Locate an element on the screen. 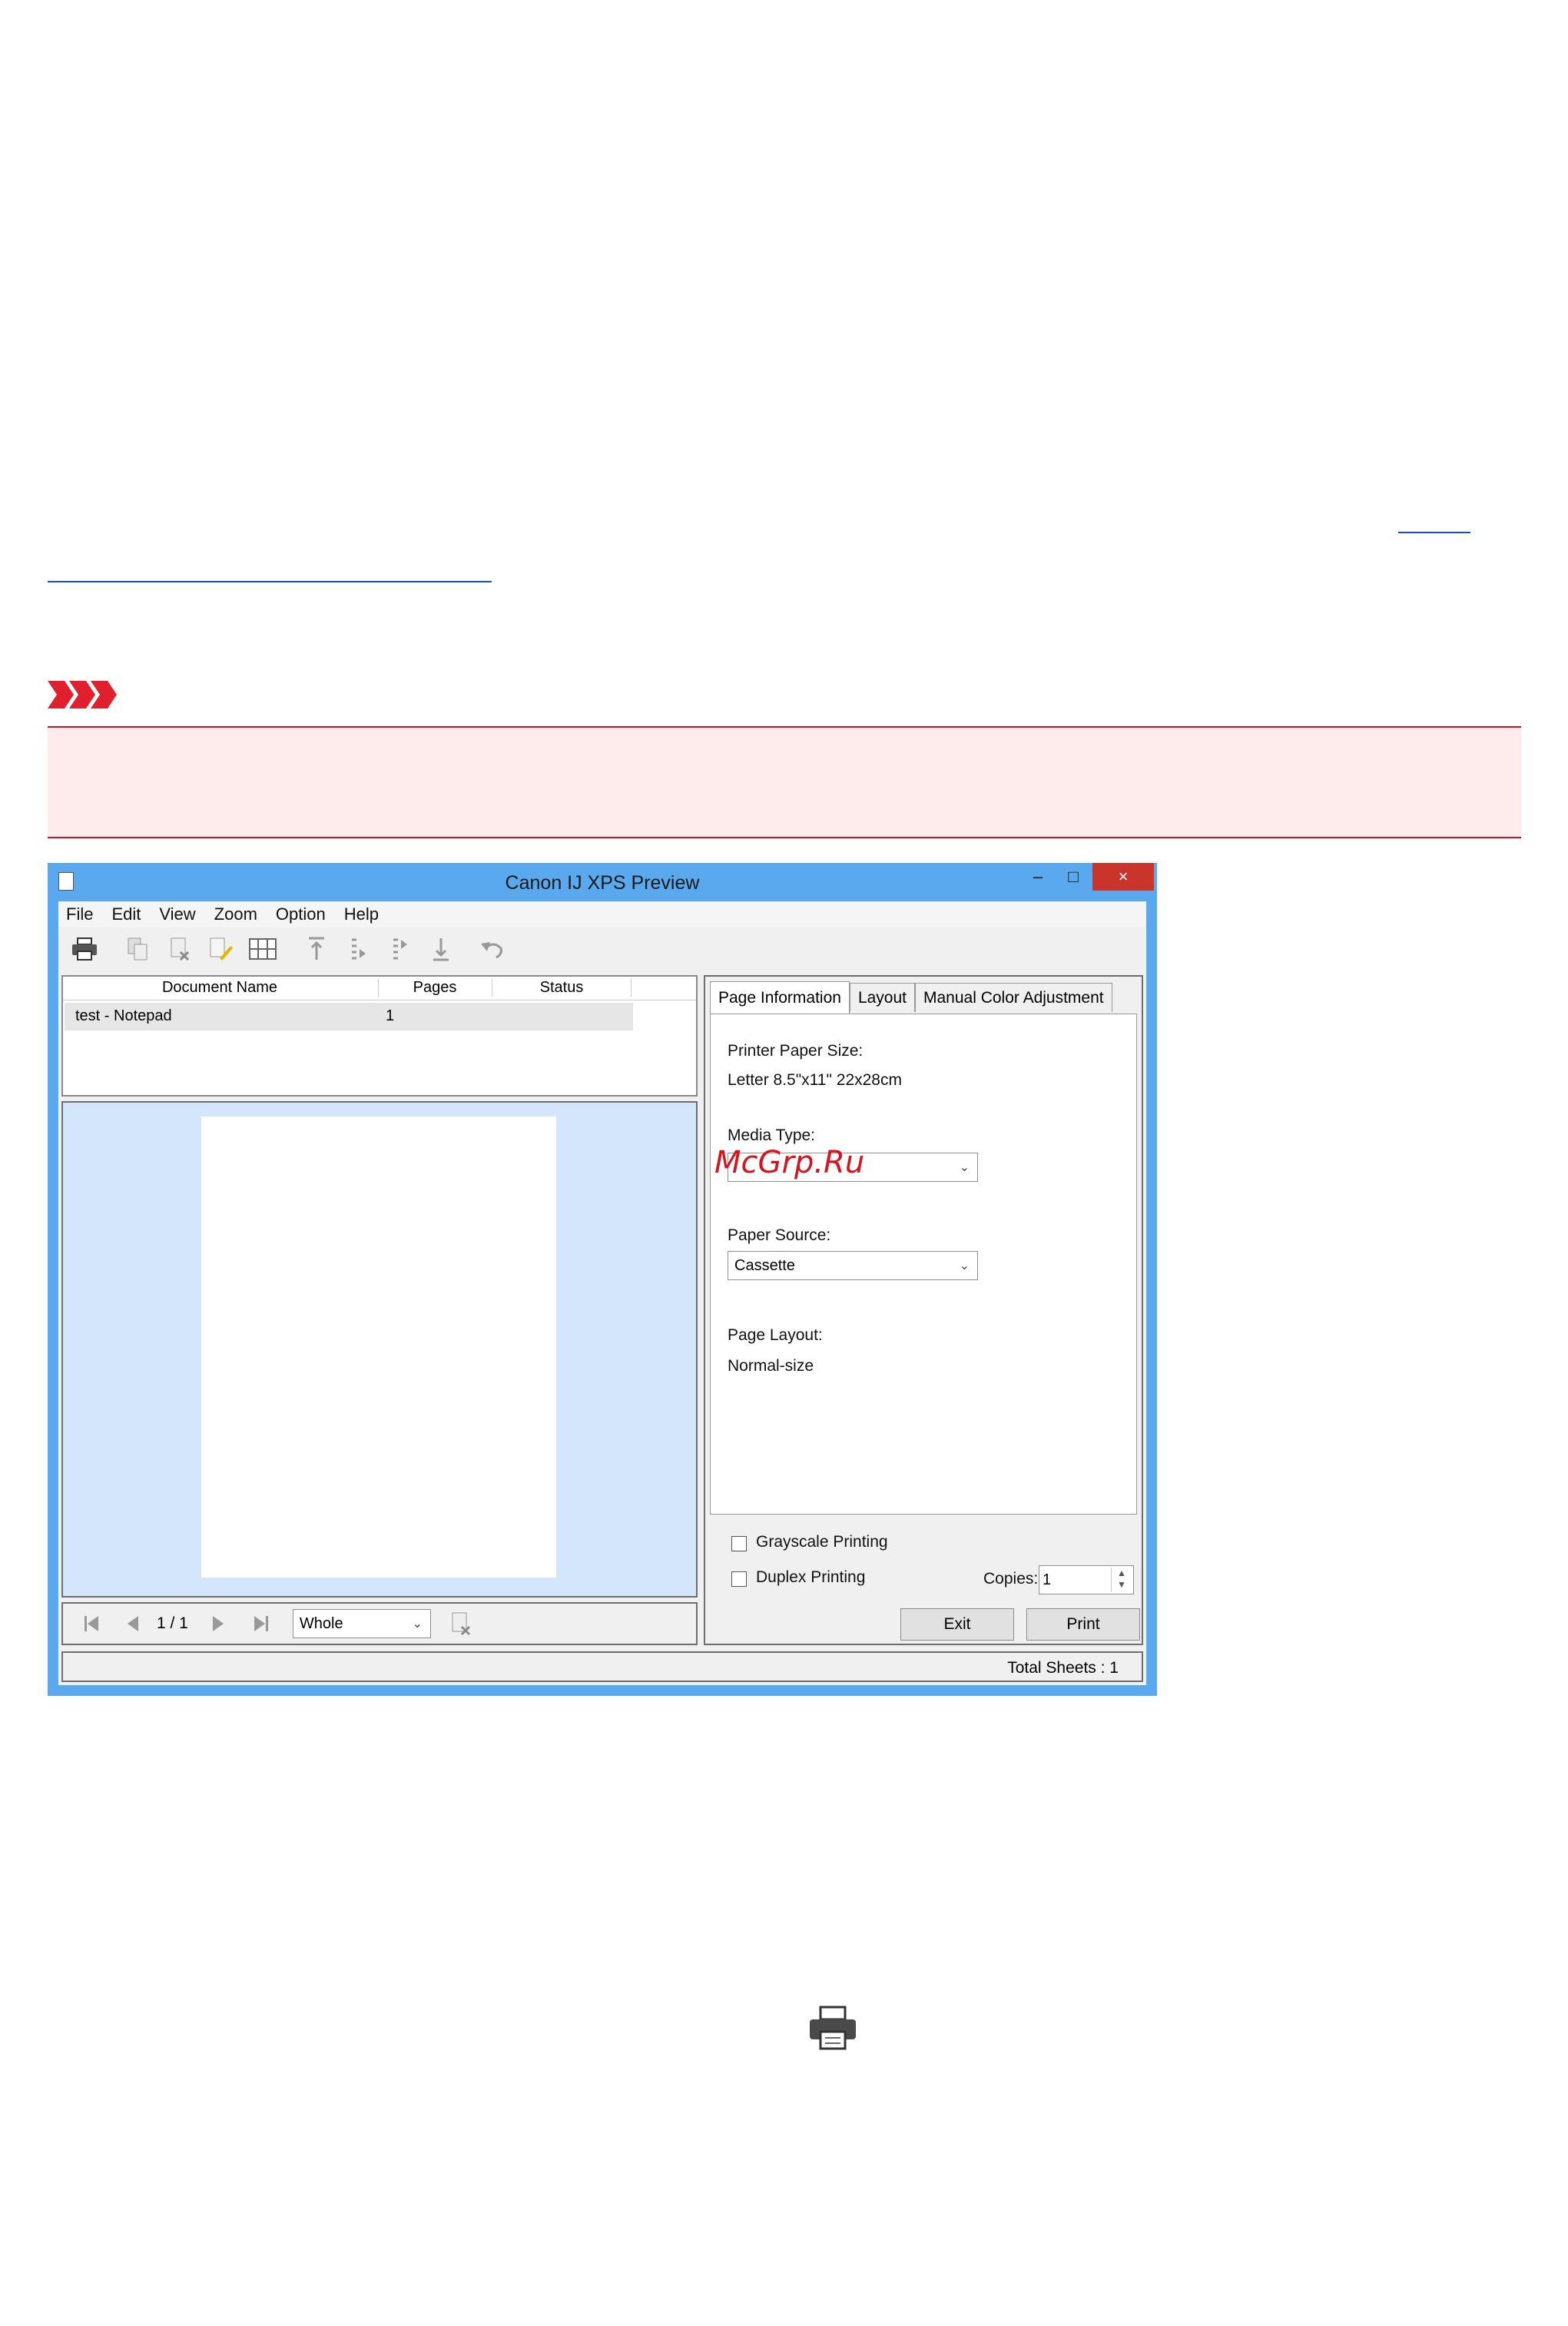 Image resolution: width=1568 pixels, height=2326 pixels. minimize-button: – is located at coordinates (1038, 877).